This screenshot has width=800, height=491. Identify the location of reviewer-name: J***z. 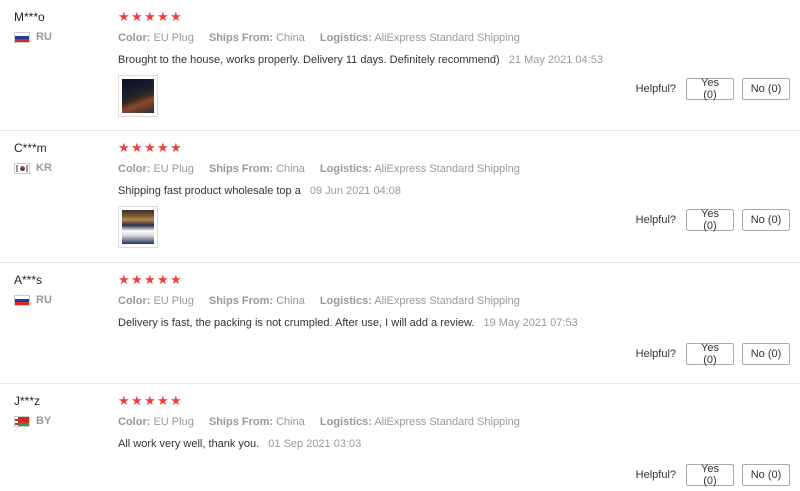
(27, 401).